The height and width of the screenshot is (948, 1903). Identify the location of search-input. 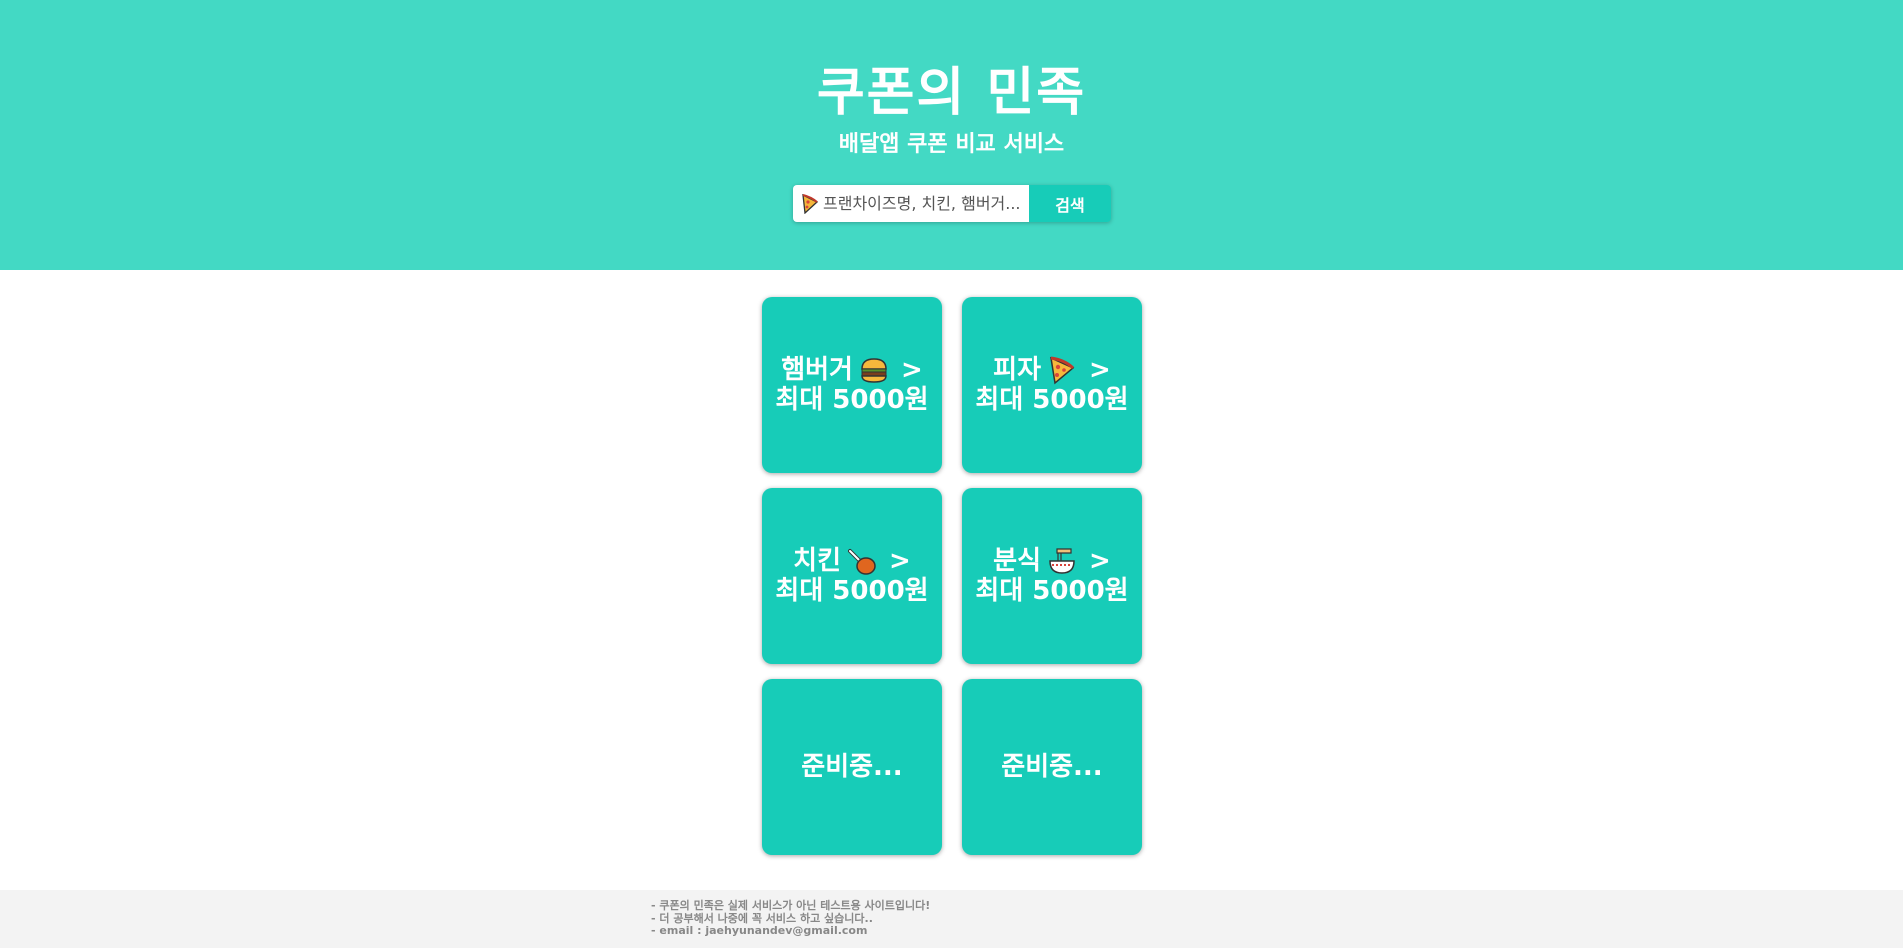
(922, 203).